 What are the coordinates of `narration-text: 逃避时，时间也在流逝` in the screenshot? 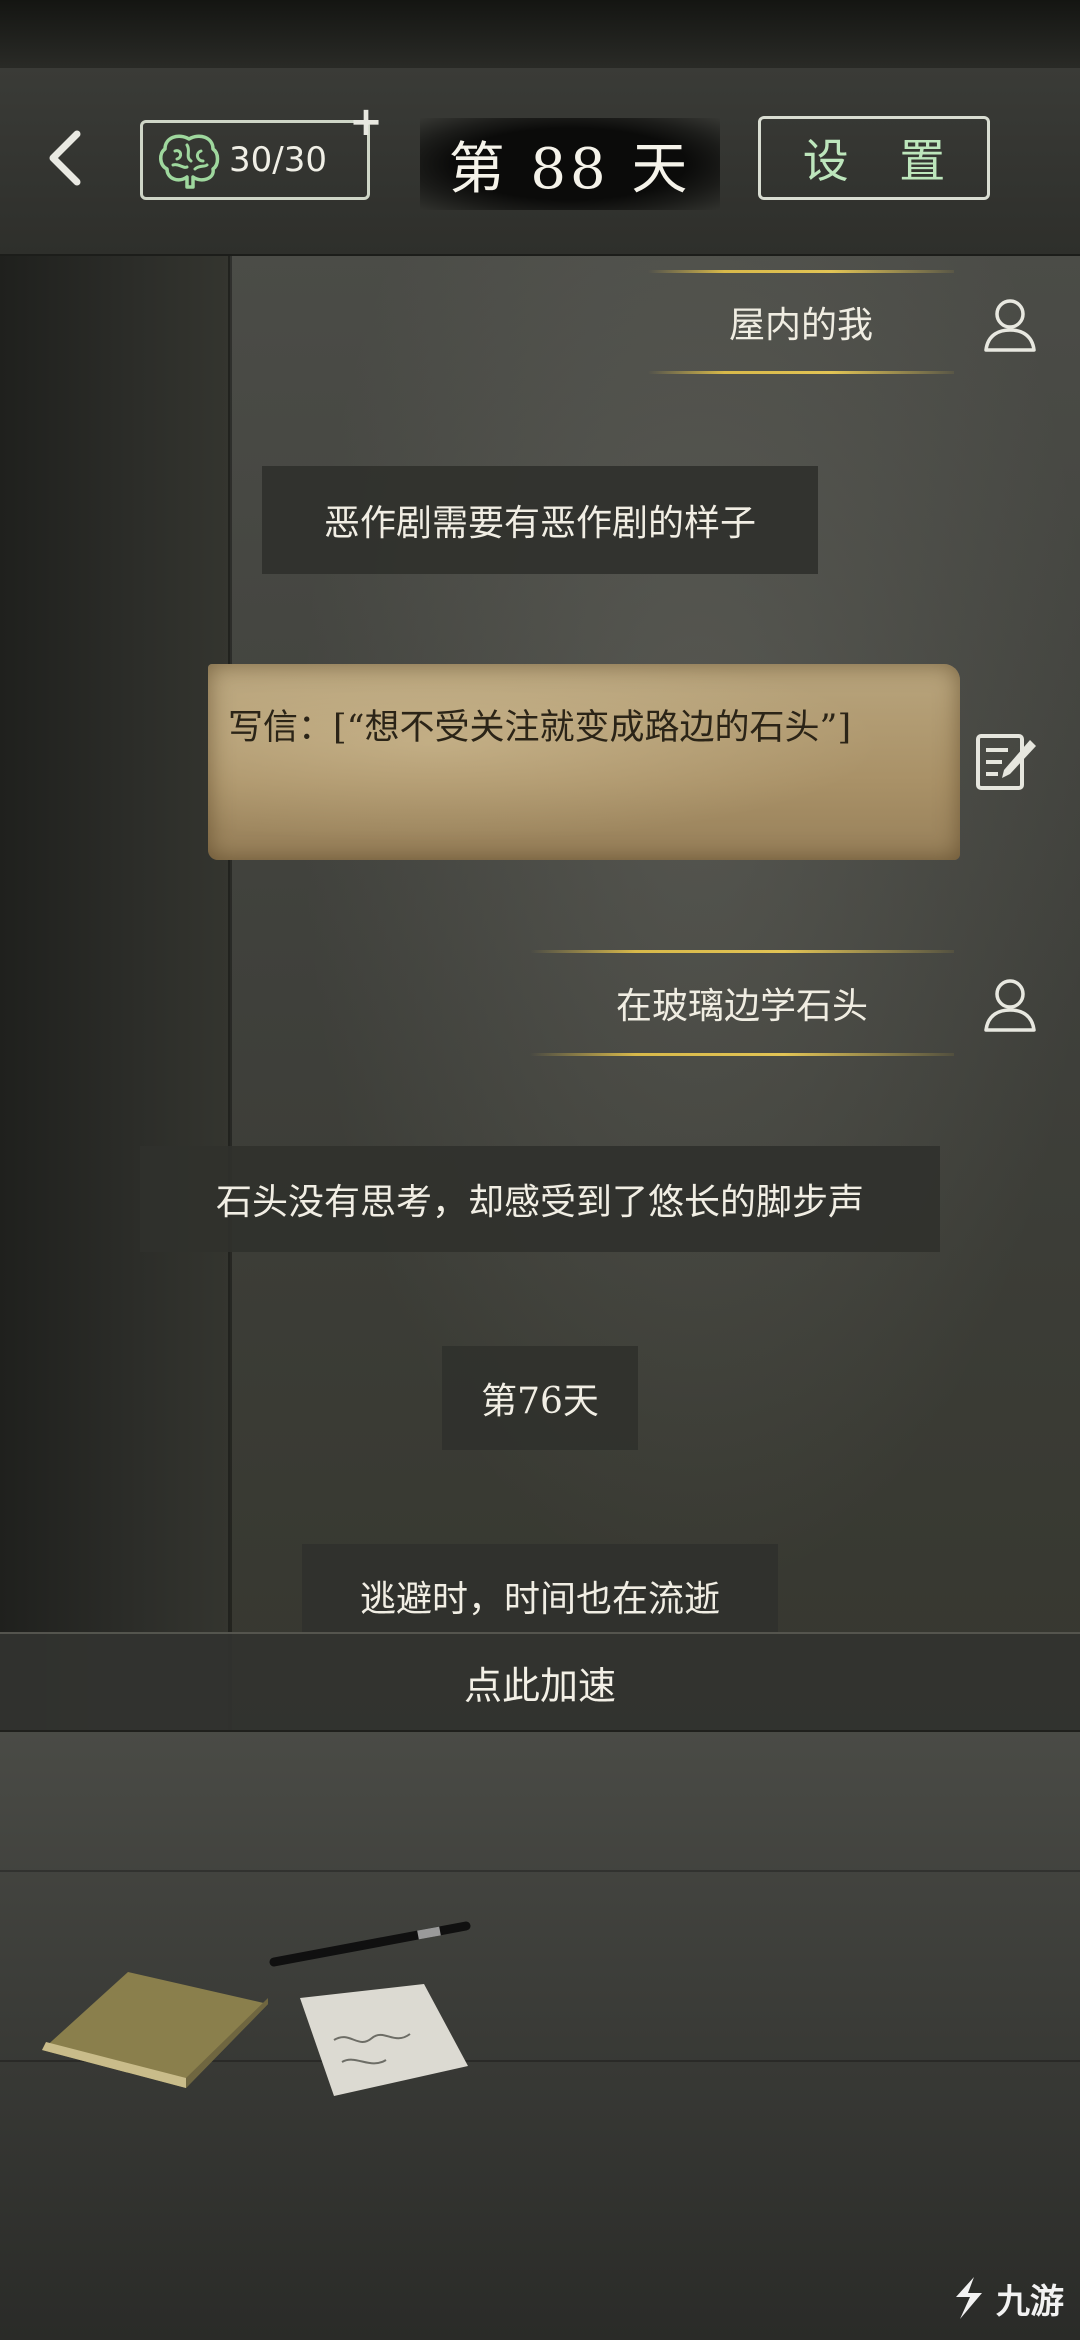 It's located at (539, 1599).